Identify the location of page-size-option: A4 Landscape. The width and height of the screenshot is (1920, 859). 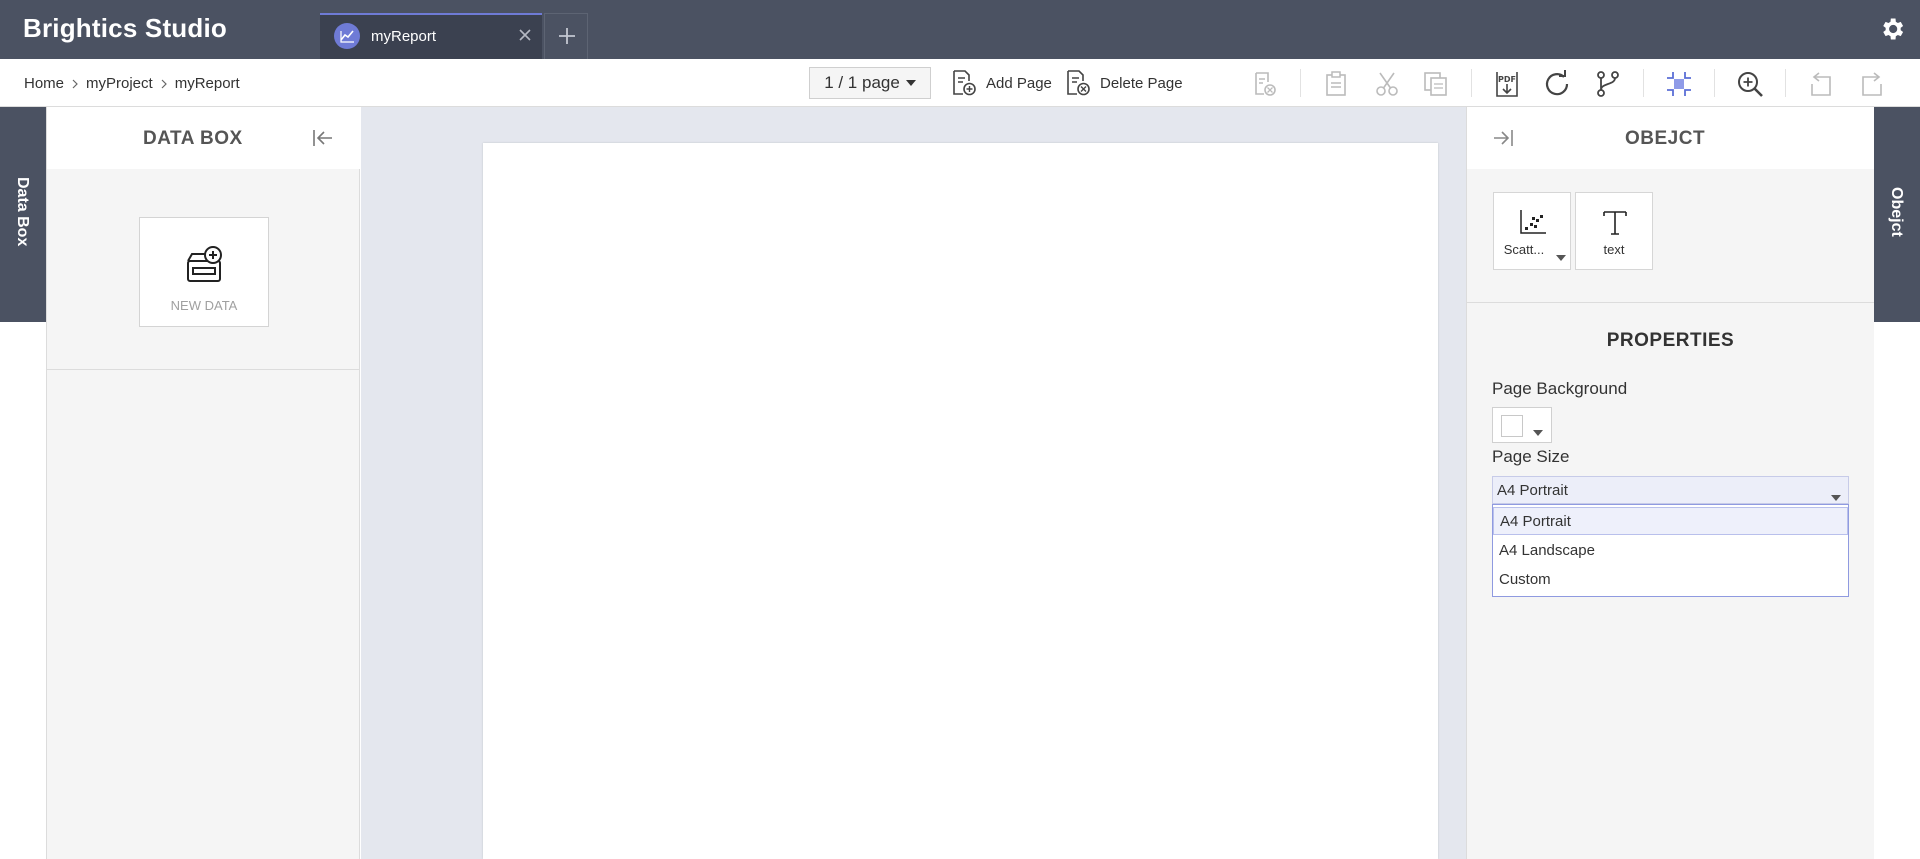
(1670, 551).